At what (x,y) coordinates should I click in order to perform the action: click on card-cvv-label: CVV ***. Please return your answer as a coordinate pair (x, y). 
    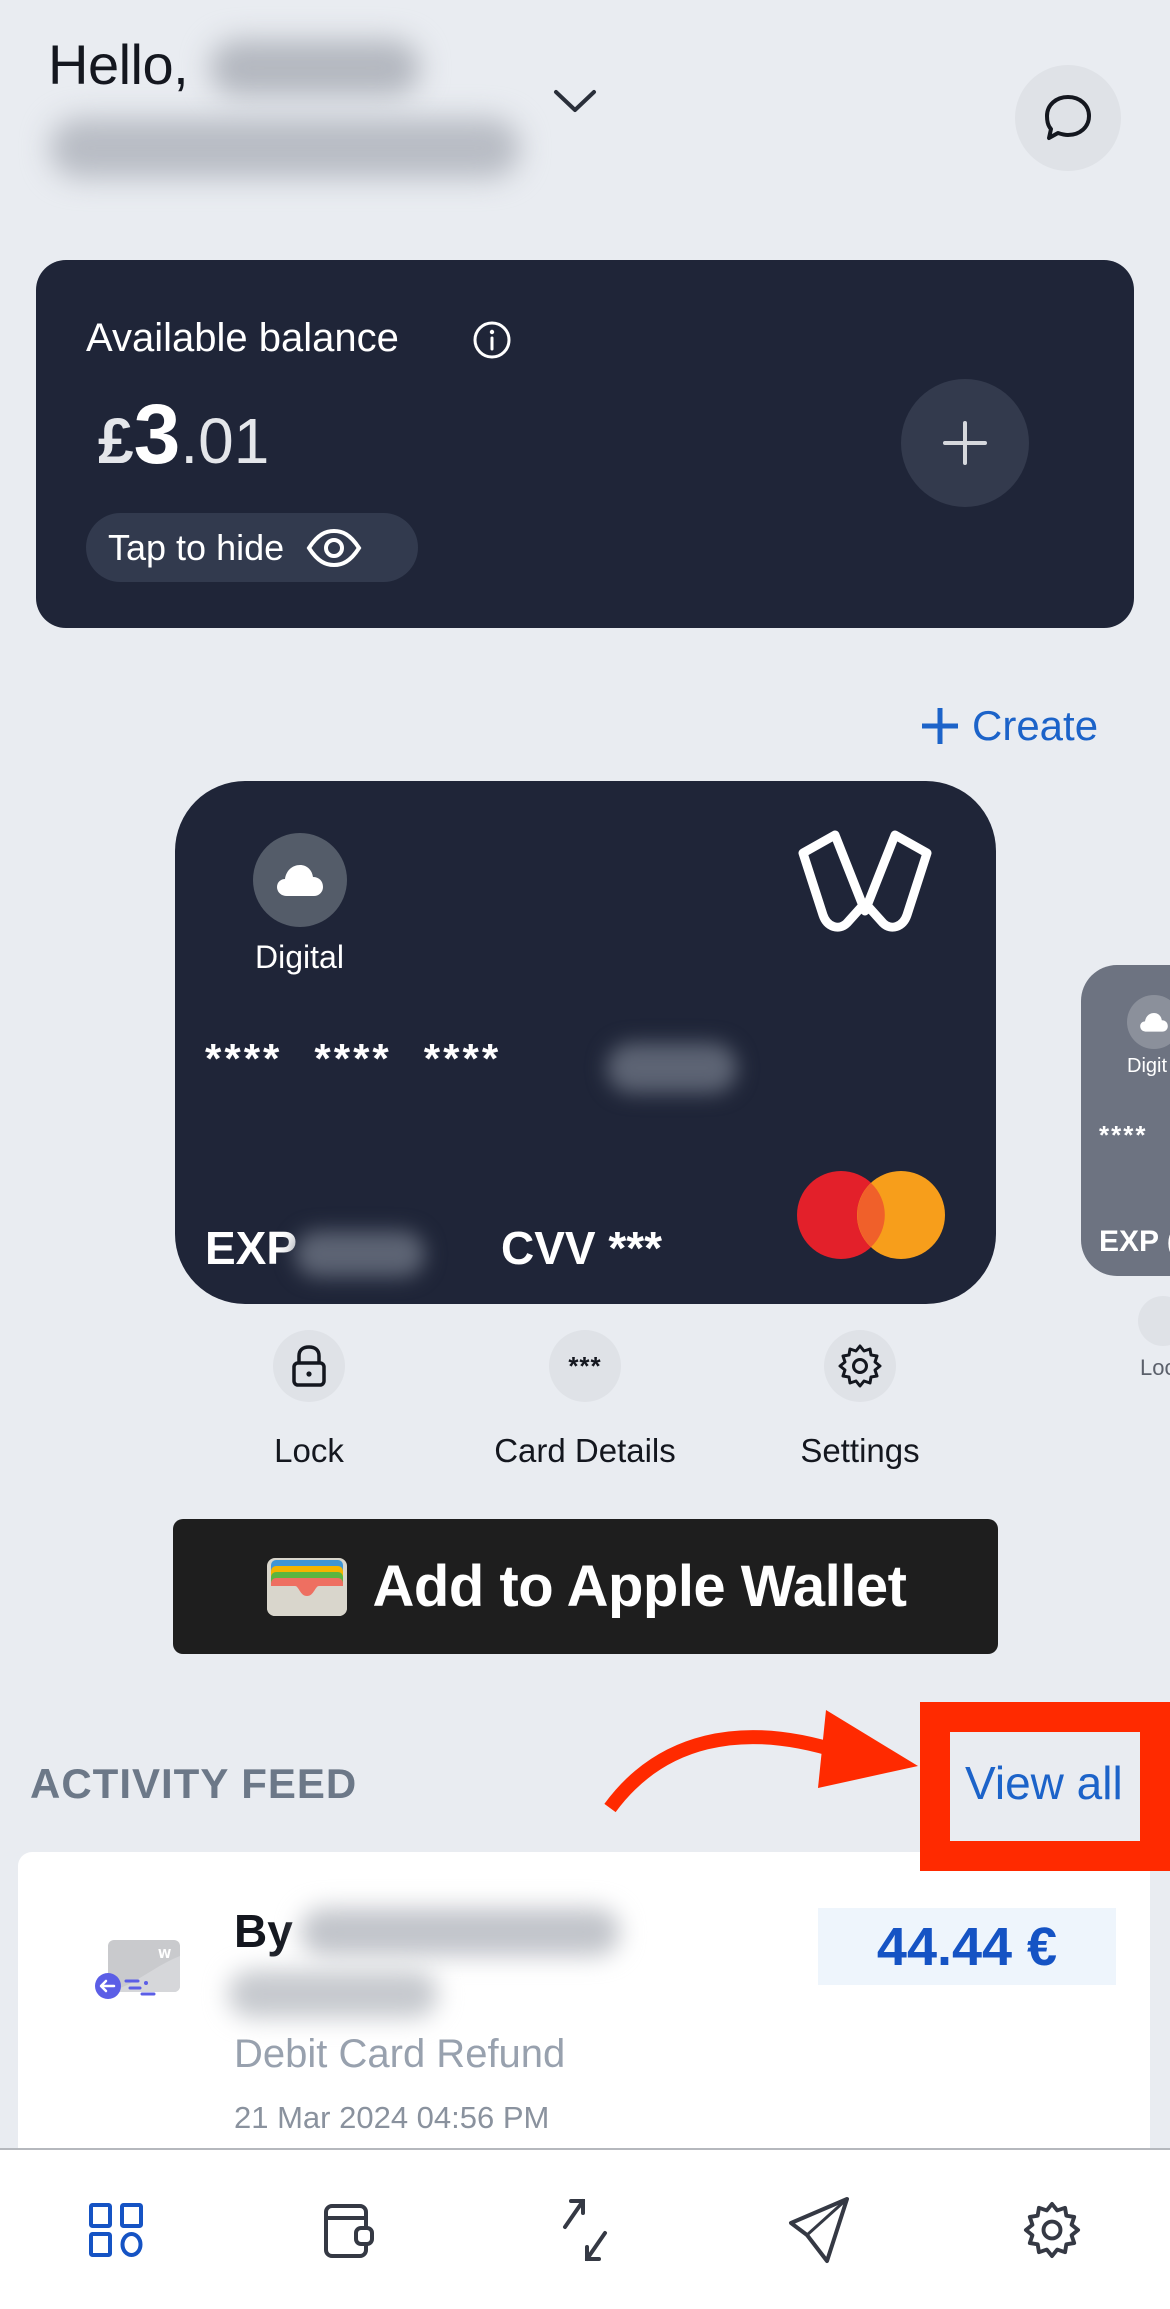
    Looking at the image, I should click on (582, 1248).